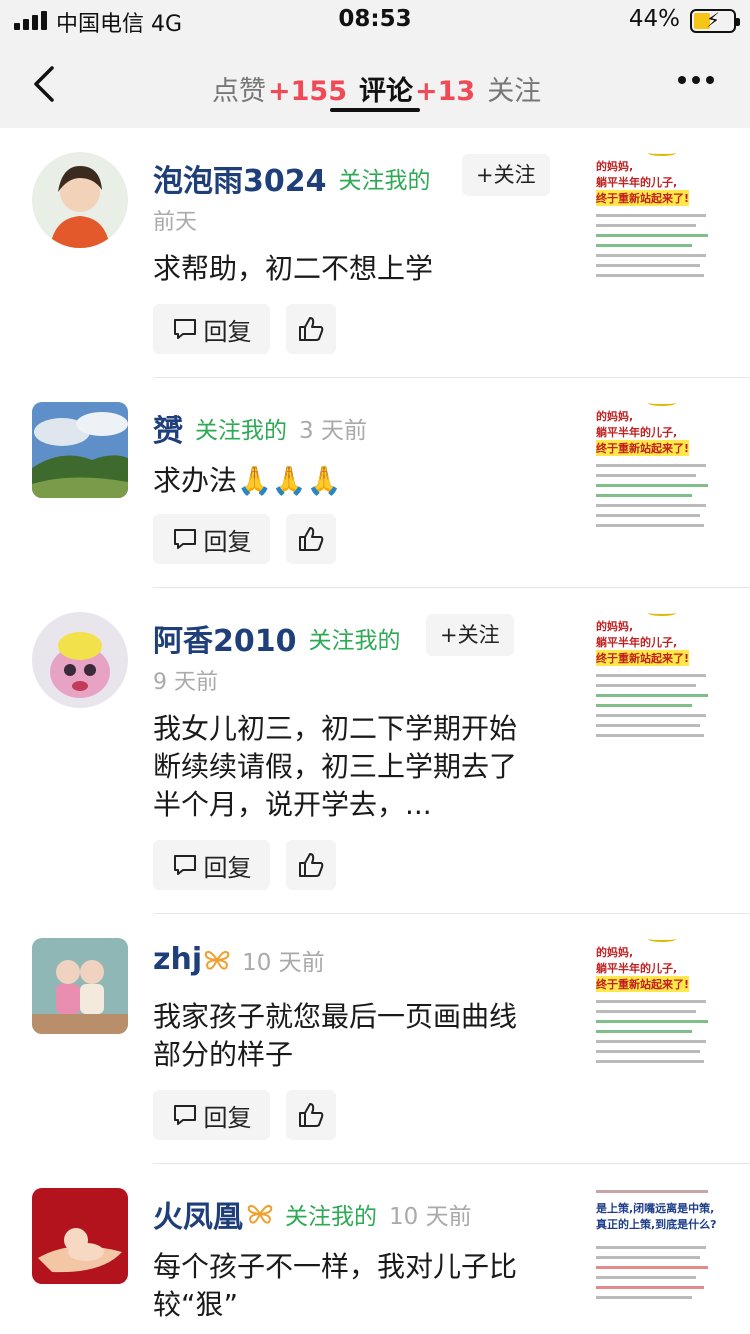  Describe the element at coordinates (198, 1214) in the screenshot. I see `username: 火凤凰` at that location.